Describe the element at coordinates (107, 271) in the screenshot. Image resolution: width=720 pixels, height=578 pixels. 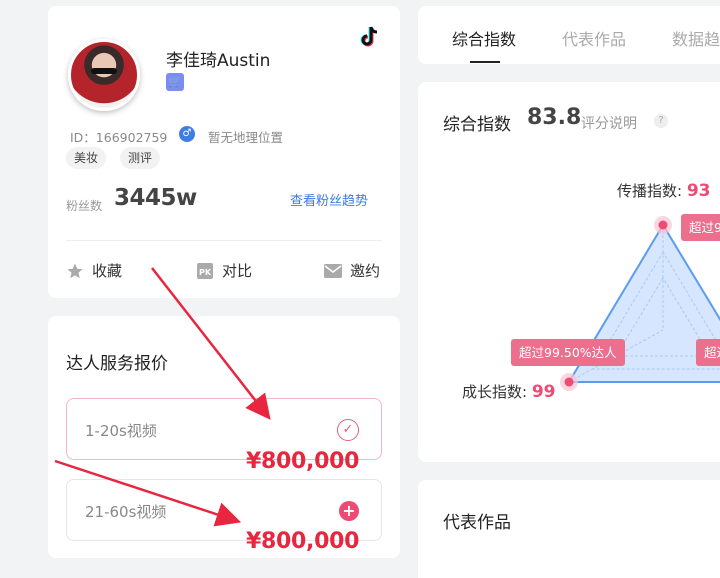
I see `favorite-label: 收藏` at that location.